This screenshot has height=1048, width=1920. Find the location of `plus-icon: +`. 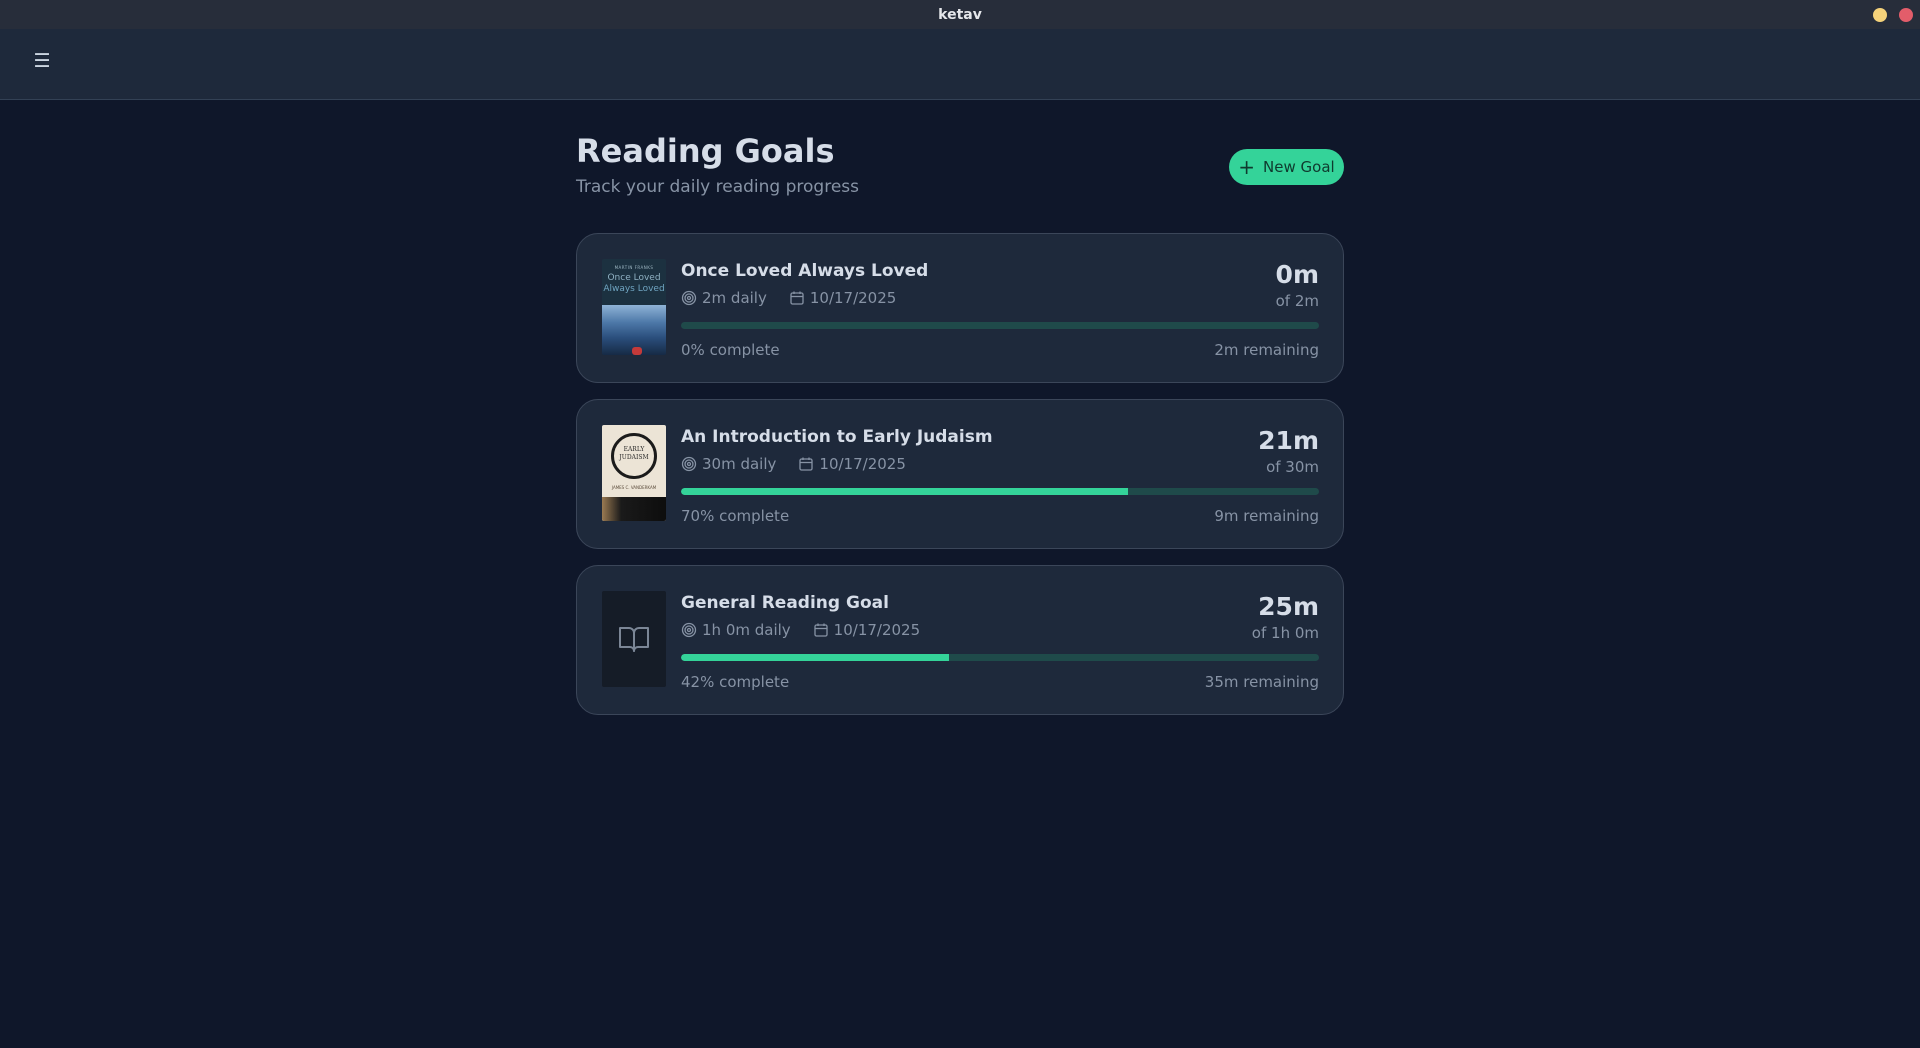

plus-icon: + is located at coordinates (1247, 167).